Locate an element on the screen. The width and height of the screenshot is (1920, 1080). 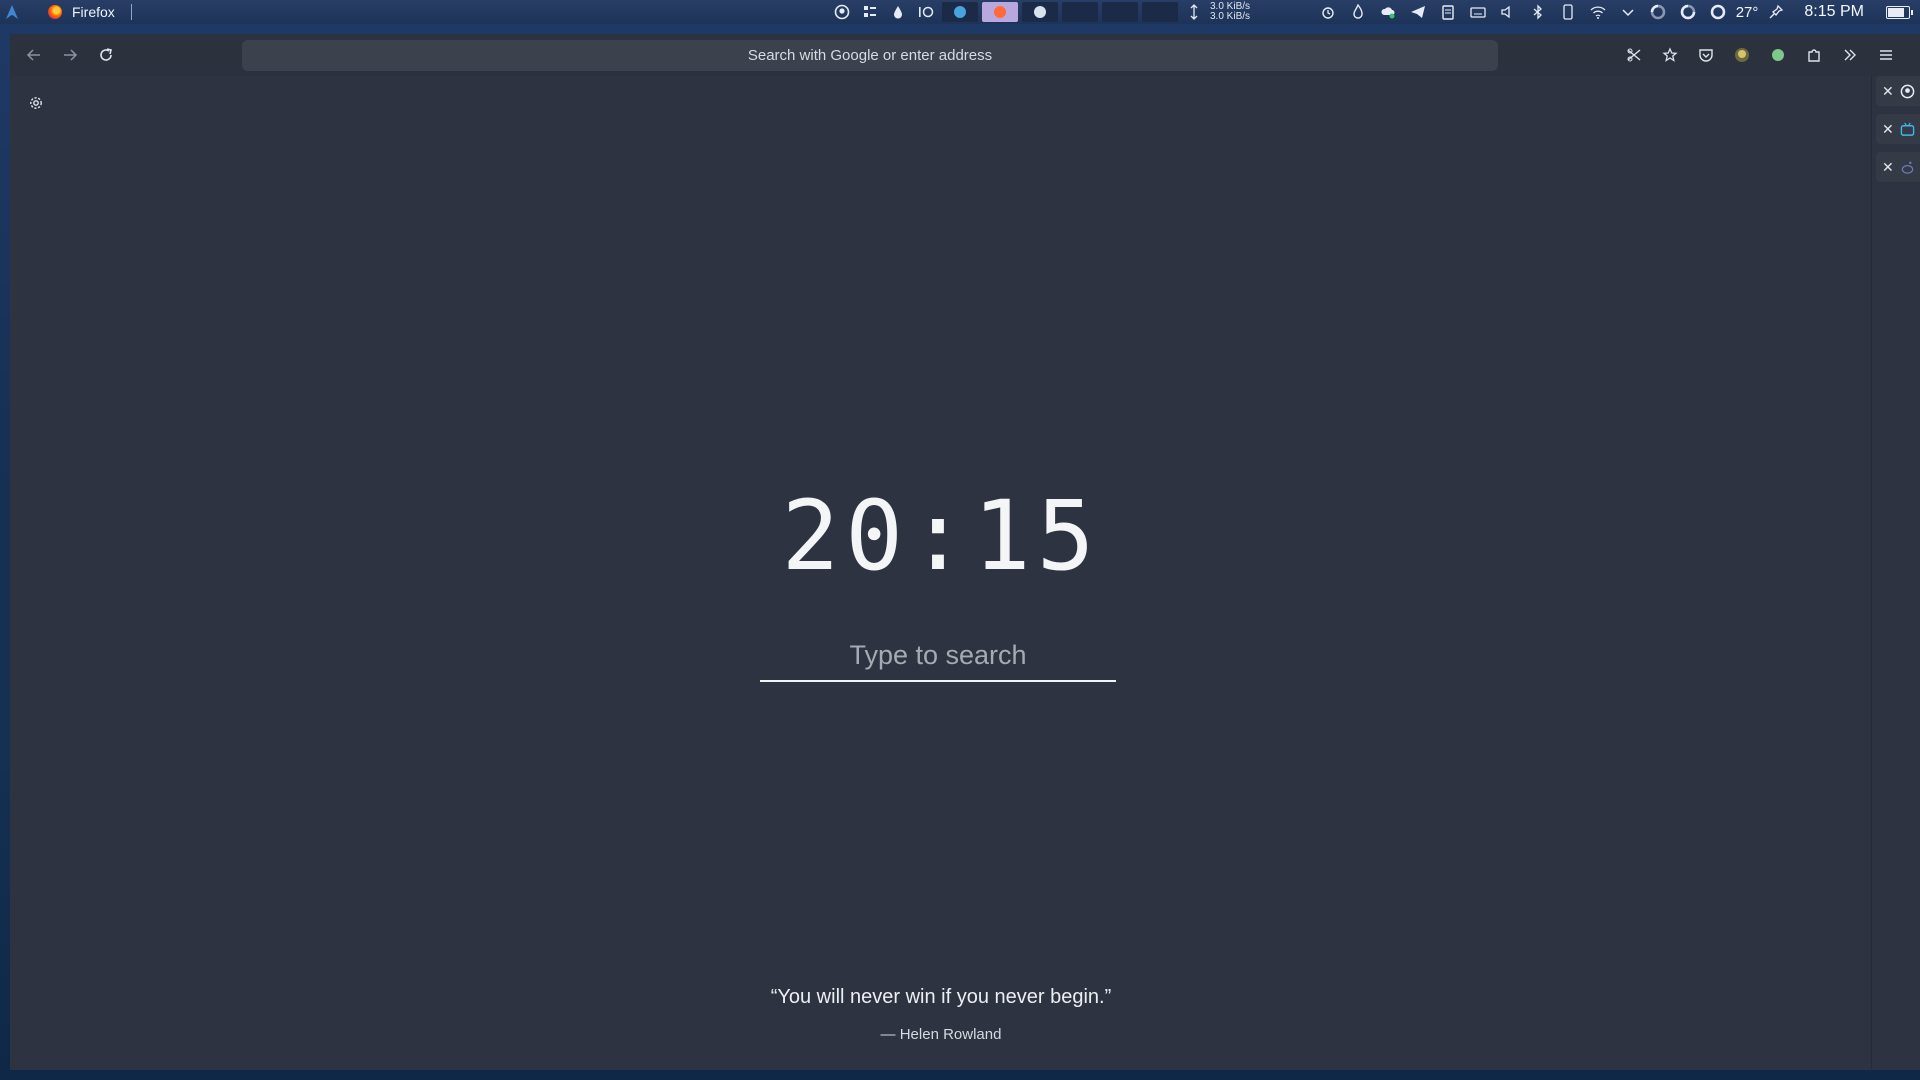
account-avatar-button is located at coordinates (1742, 55).